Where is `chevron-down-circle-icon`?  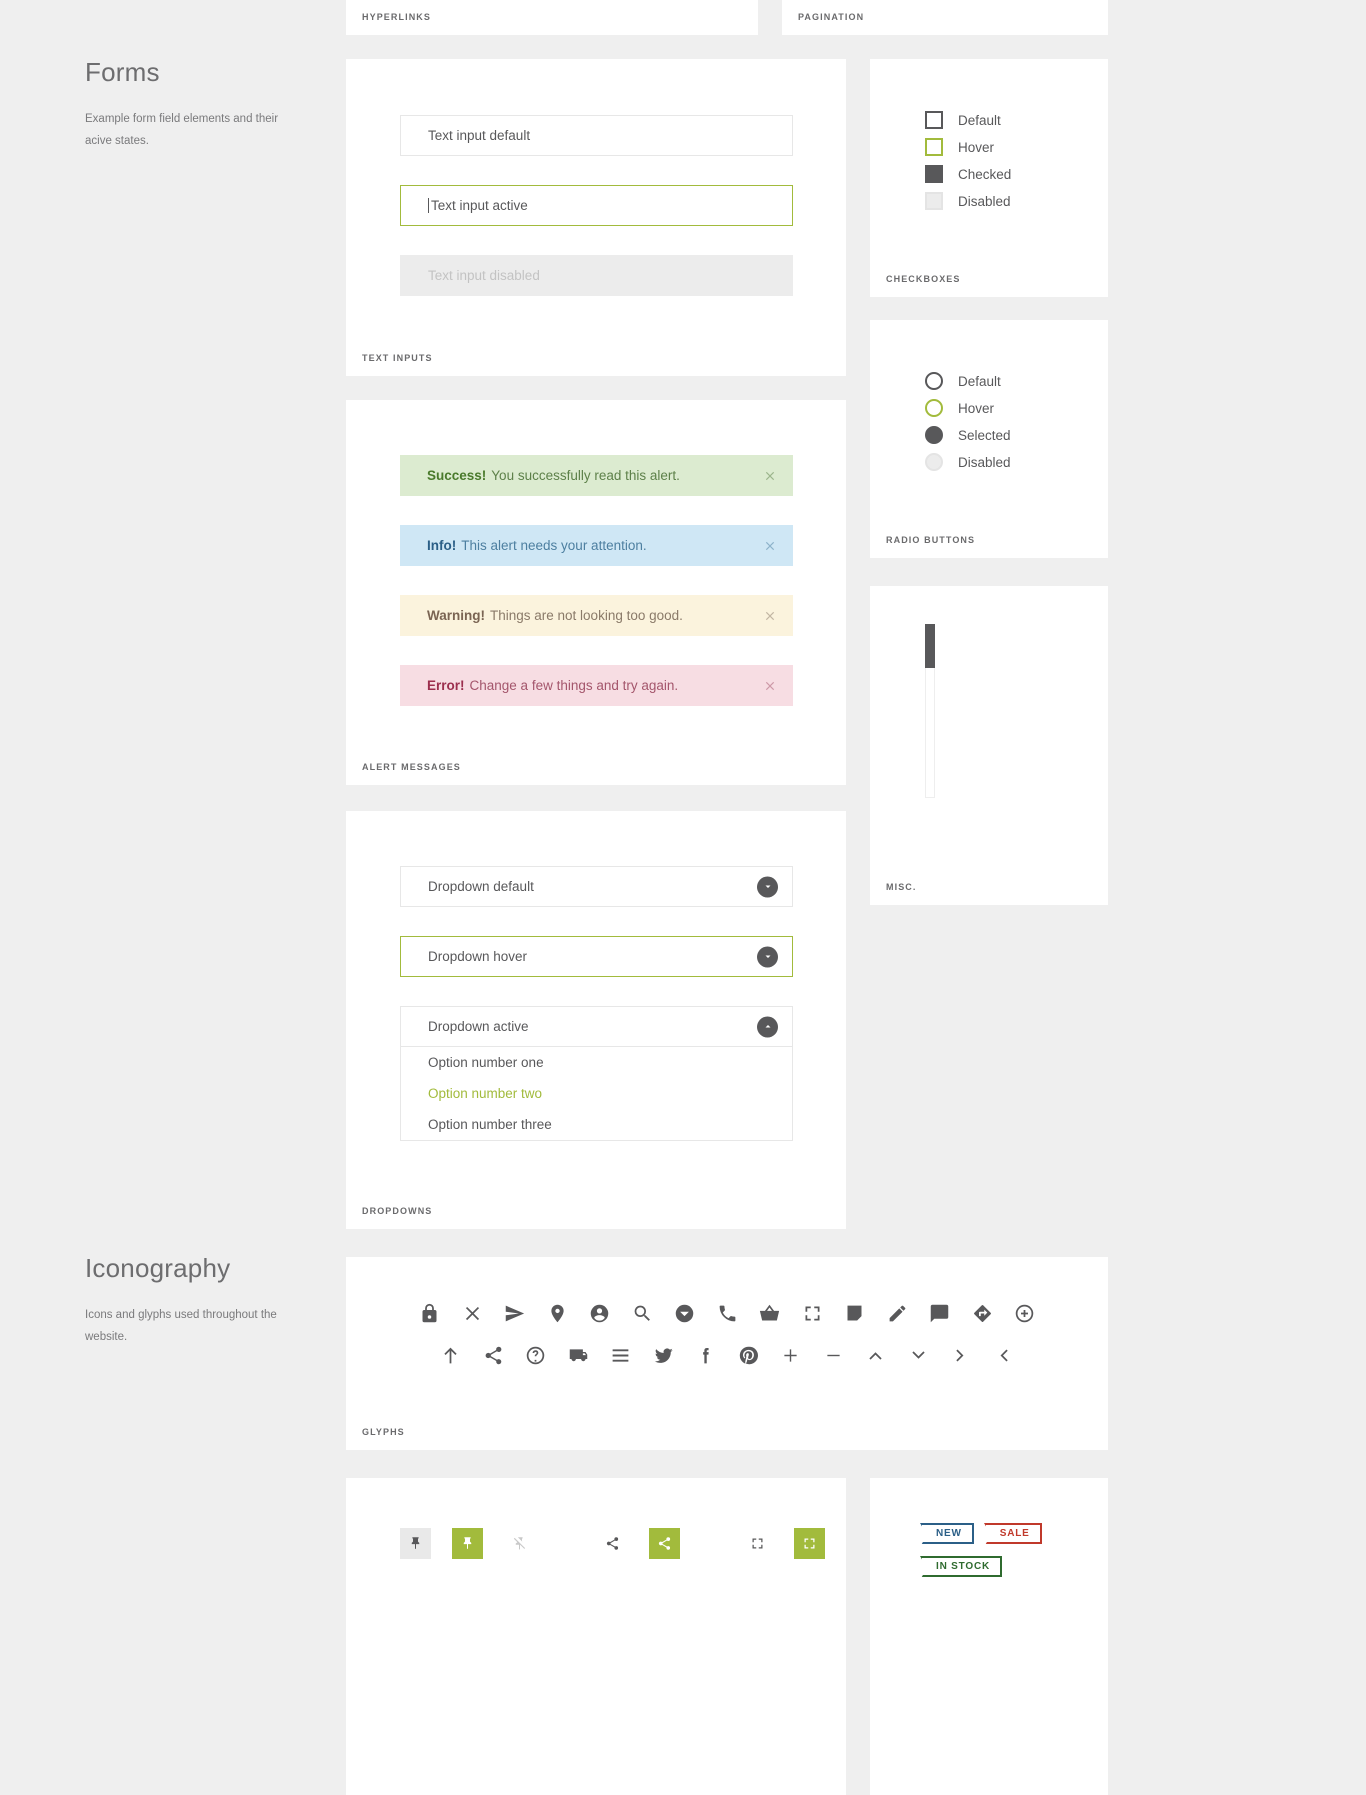 chevron-down-circle-icon is located at coordinates (684, 1313).